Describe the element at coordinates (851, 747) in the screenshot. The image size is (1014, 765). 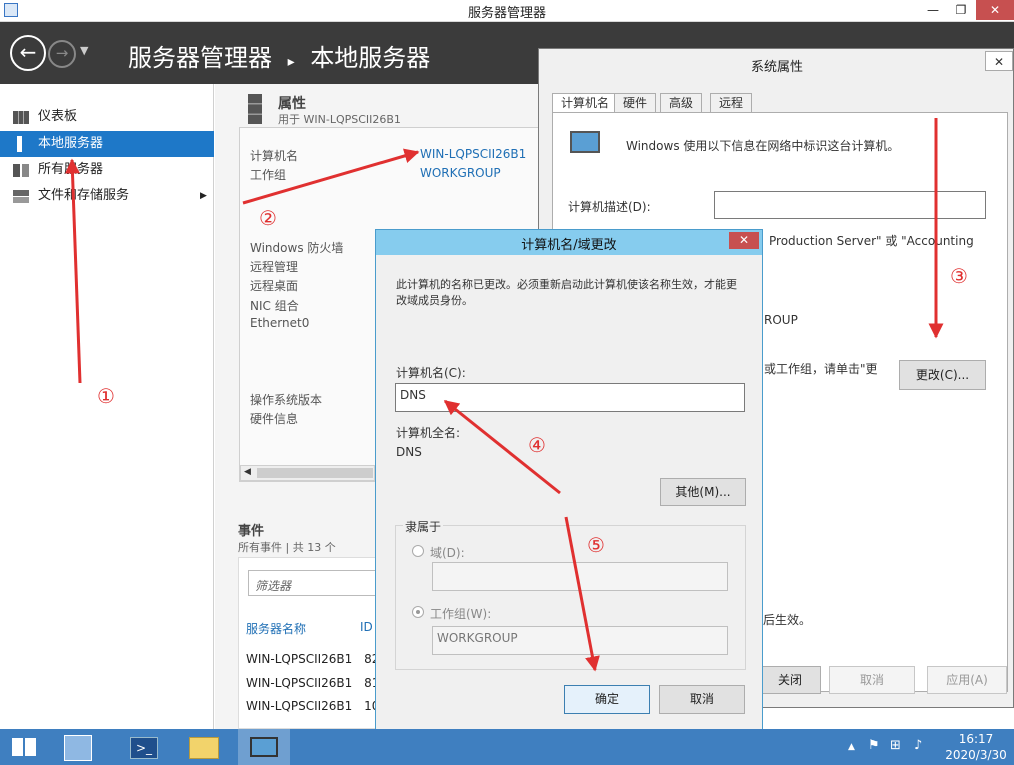
I see `tray-chevron-up-icon: ▲` at that location.